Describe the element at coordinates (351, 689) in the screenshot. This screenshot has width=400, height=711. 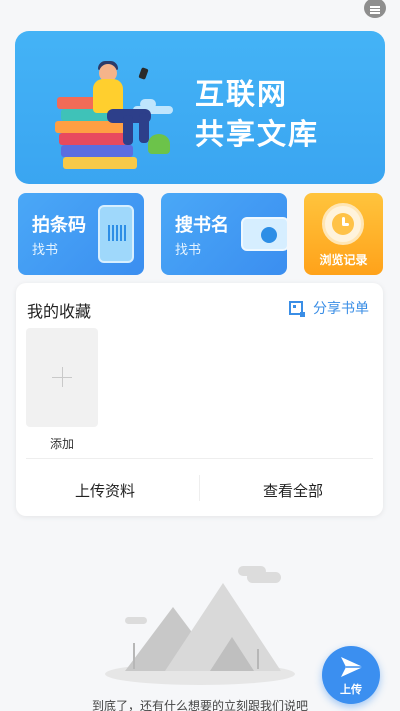
I see `upload-fab-label: 上传` at that location.